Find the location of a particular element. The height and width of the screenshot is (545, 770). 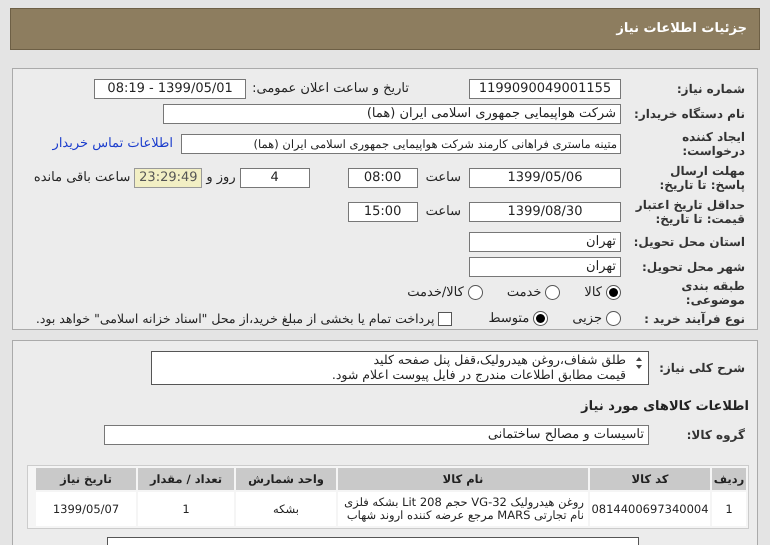

column-header: ردیف is located at coordinates (729, 479).